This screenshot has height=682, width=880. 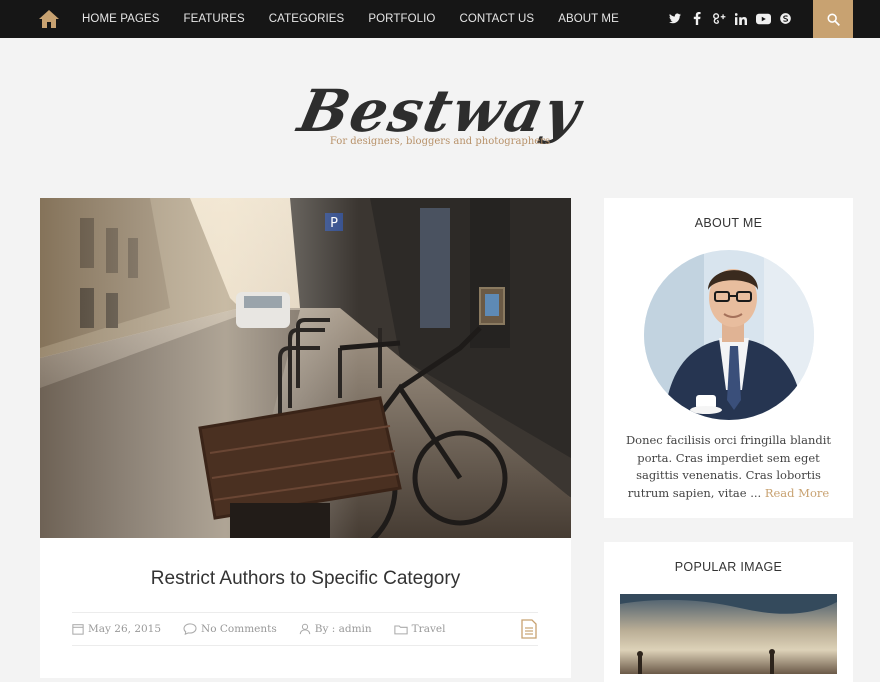 What do you see at coordinates (588, 19) in the screenshot?
I see `nav-item-about-me: ABOUT ME` at bounding box center [588, 19].